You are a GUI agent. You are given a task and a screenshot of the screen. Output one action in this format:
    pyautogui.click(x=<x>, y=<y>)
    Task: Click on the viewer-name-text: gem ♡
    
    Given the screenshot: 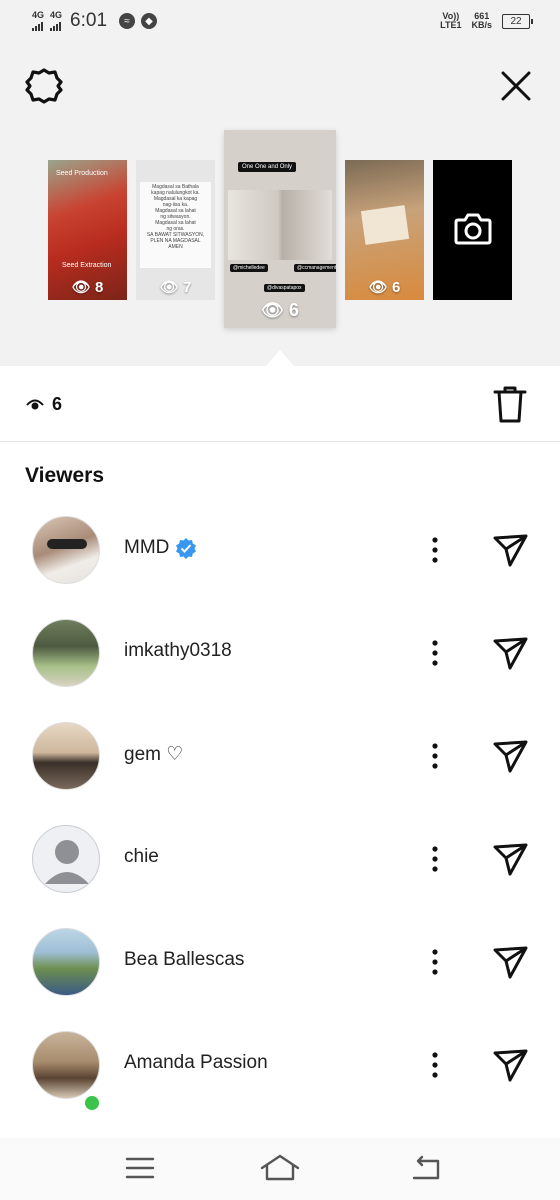 What is the action you would take?
    pyautogui.click(x=154, y=754)
    